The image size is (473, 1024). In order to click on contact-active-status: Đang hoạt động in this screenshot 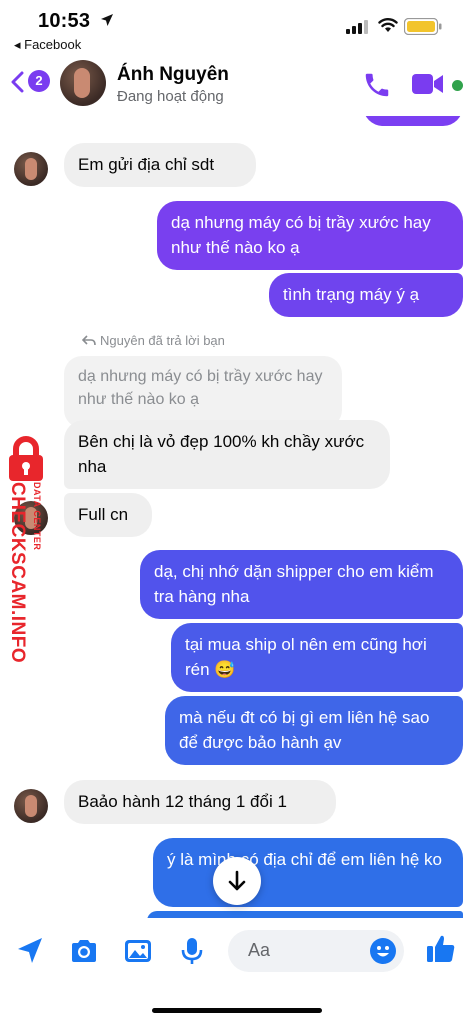, I will do `click(170, 96)`.